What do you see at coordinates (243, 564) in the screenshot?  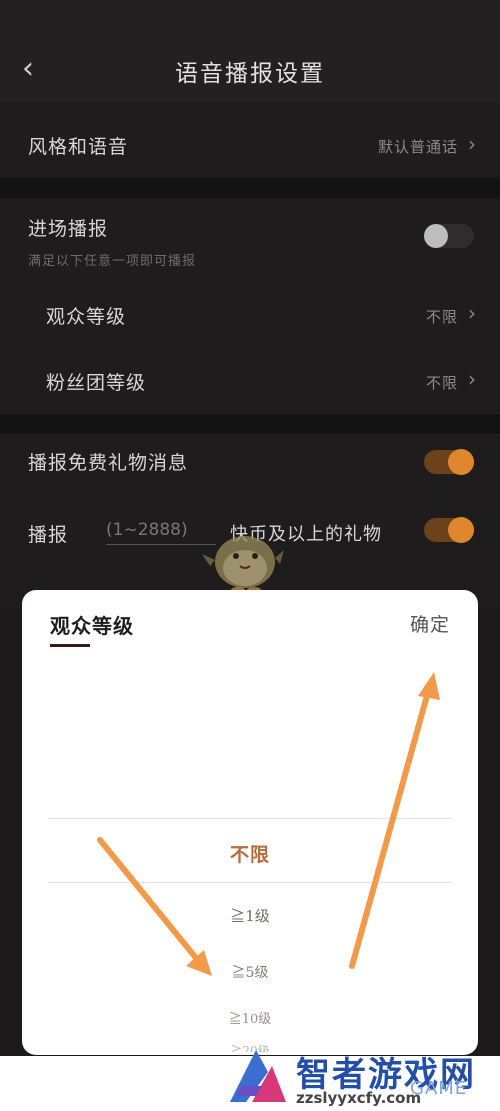 I see `mascot-watermark-icon` at bounding box center [243, 564].